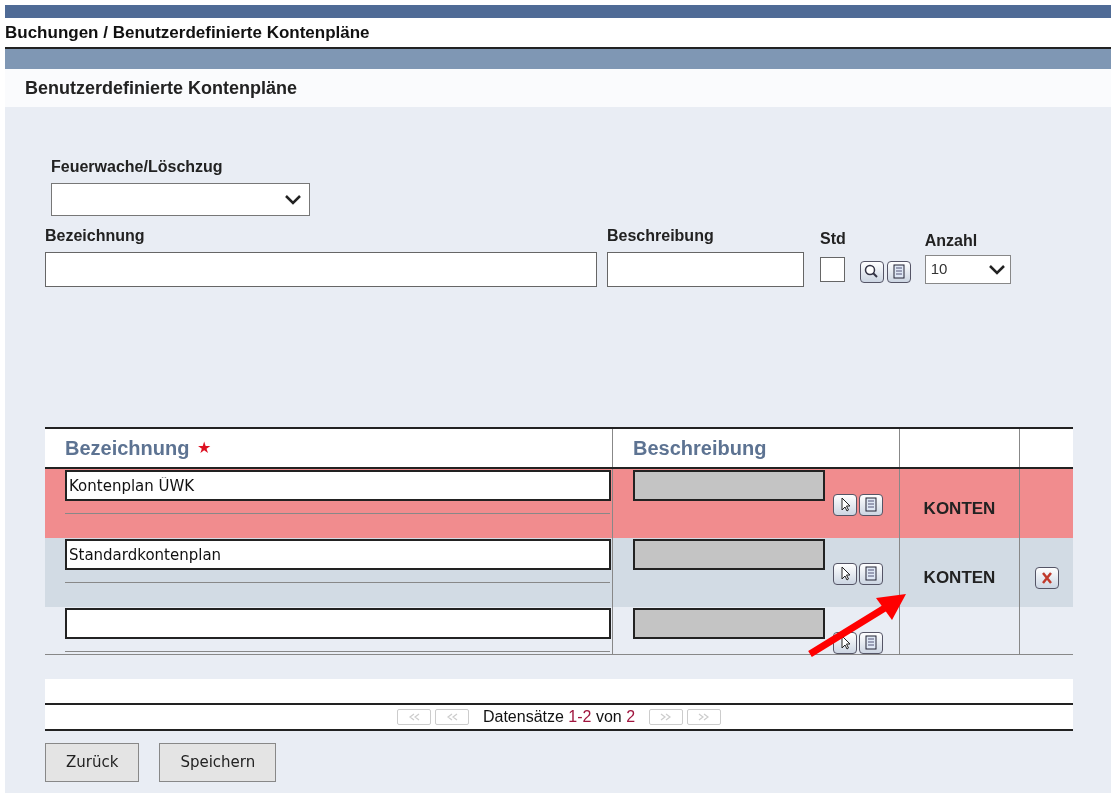  I want to click on field-label: Feuerwache/Löschzug, so click(137, 167).